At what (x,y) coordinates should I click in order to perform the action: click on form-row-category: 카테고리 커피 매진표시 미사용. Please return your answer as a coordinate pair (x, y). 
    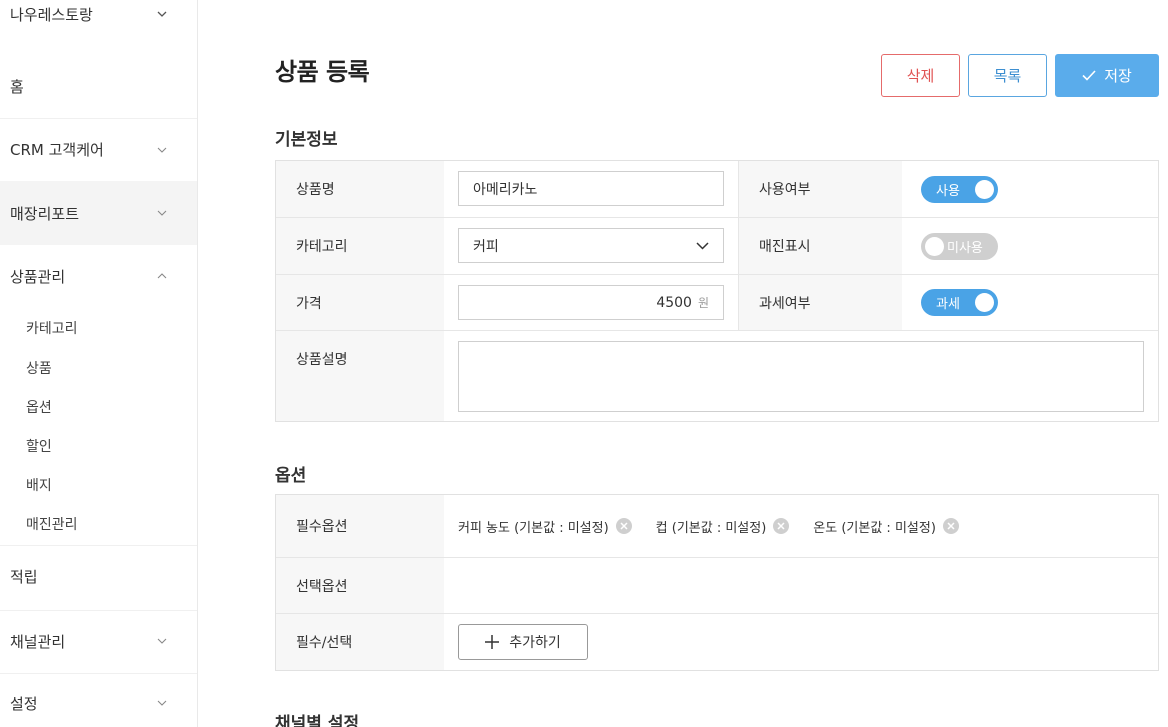
    Looking at the image, I should click on (717, 246).